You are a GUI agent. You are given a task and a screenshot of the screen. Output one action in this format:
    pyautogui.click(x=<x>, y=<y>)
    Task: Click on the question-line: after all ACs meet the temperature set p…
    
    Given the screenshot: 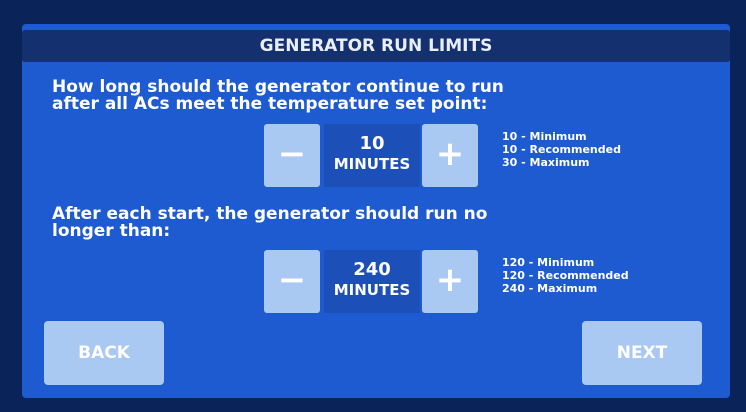 What is the action you would take?
    pyautogui.click(x=270, y=104)
    